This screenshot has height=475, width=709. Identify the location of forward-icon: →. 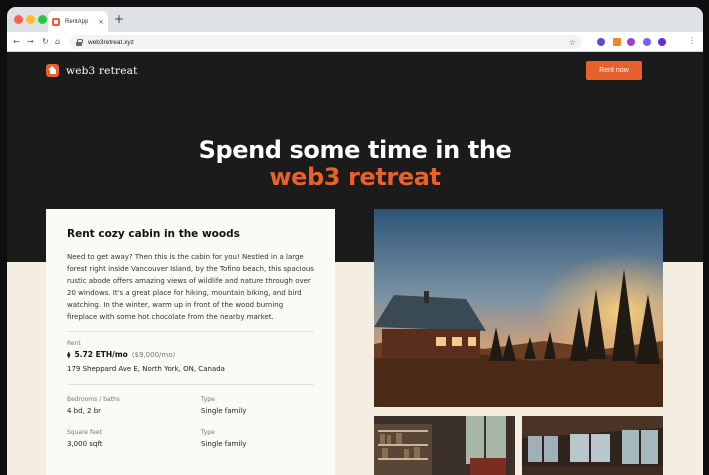
(30, 41).